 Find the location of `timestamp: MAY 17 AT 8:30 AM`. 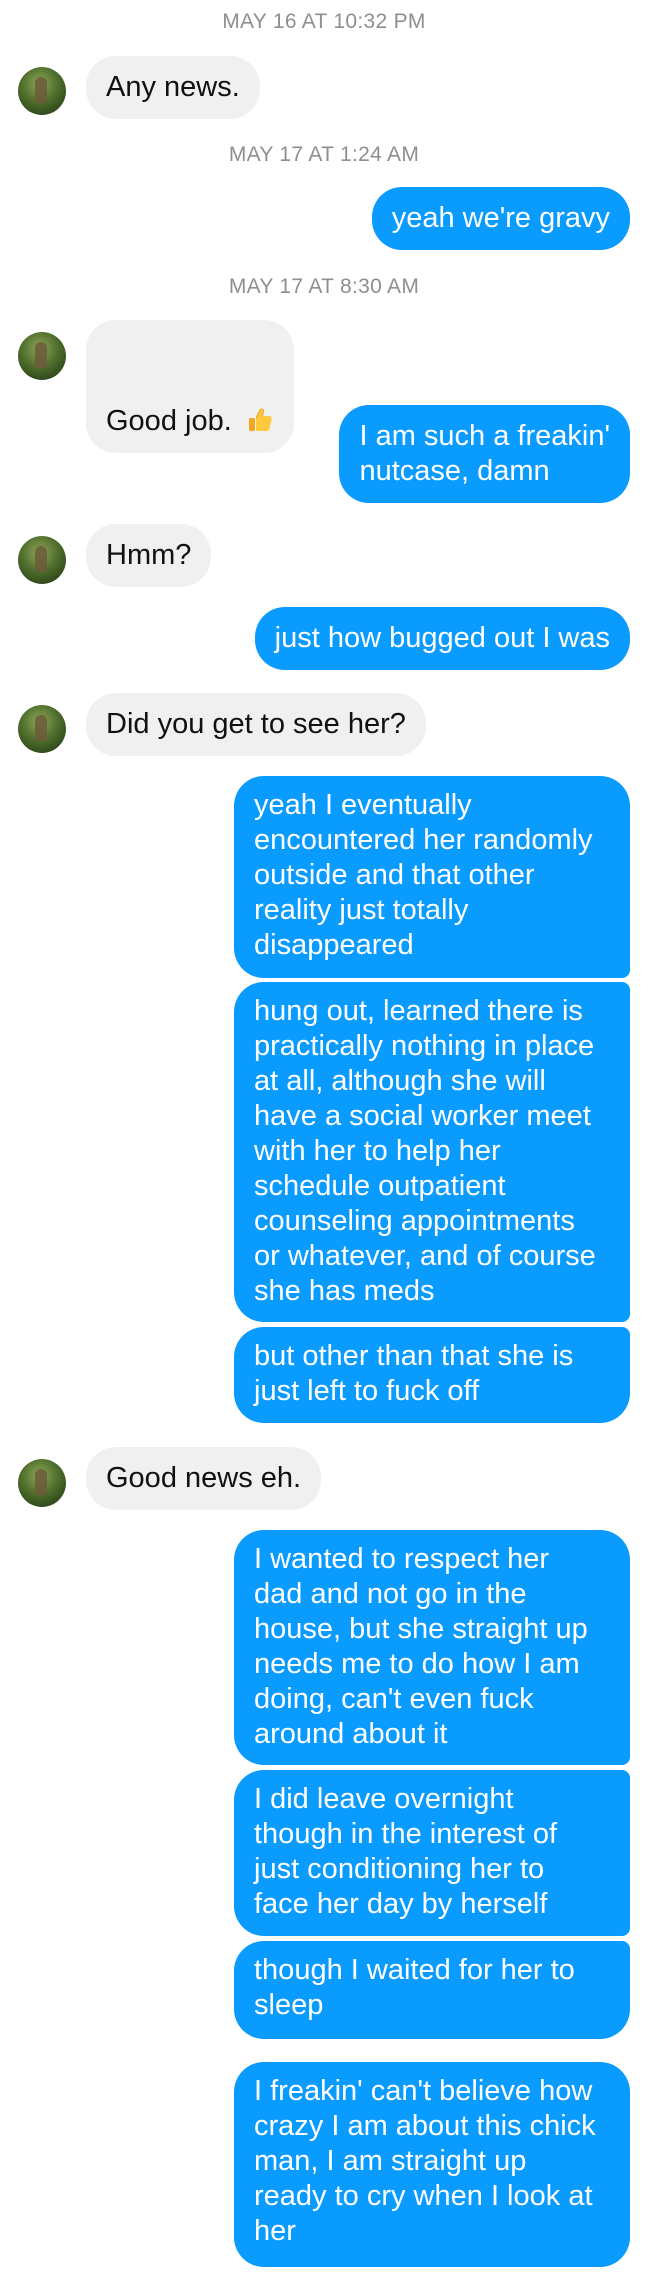

timestamp: MAY 17 AT 8:30 AM is located at coordinates (324, 286).